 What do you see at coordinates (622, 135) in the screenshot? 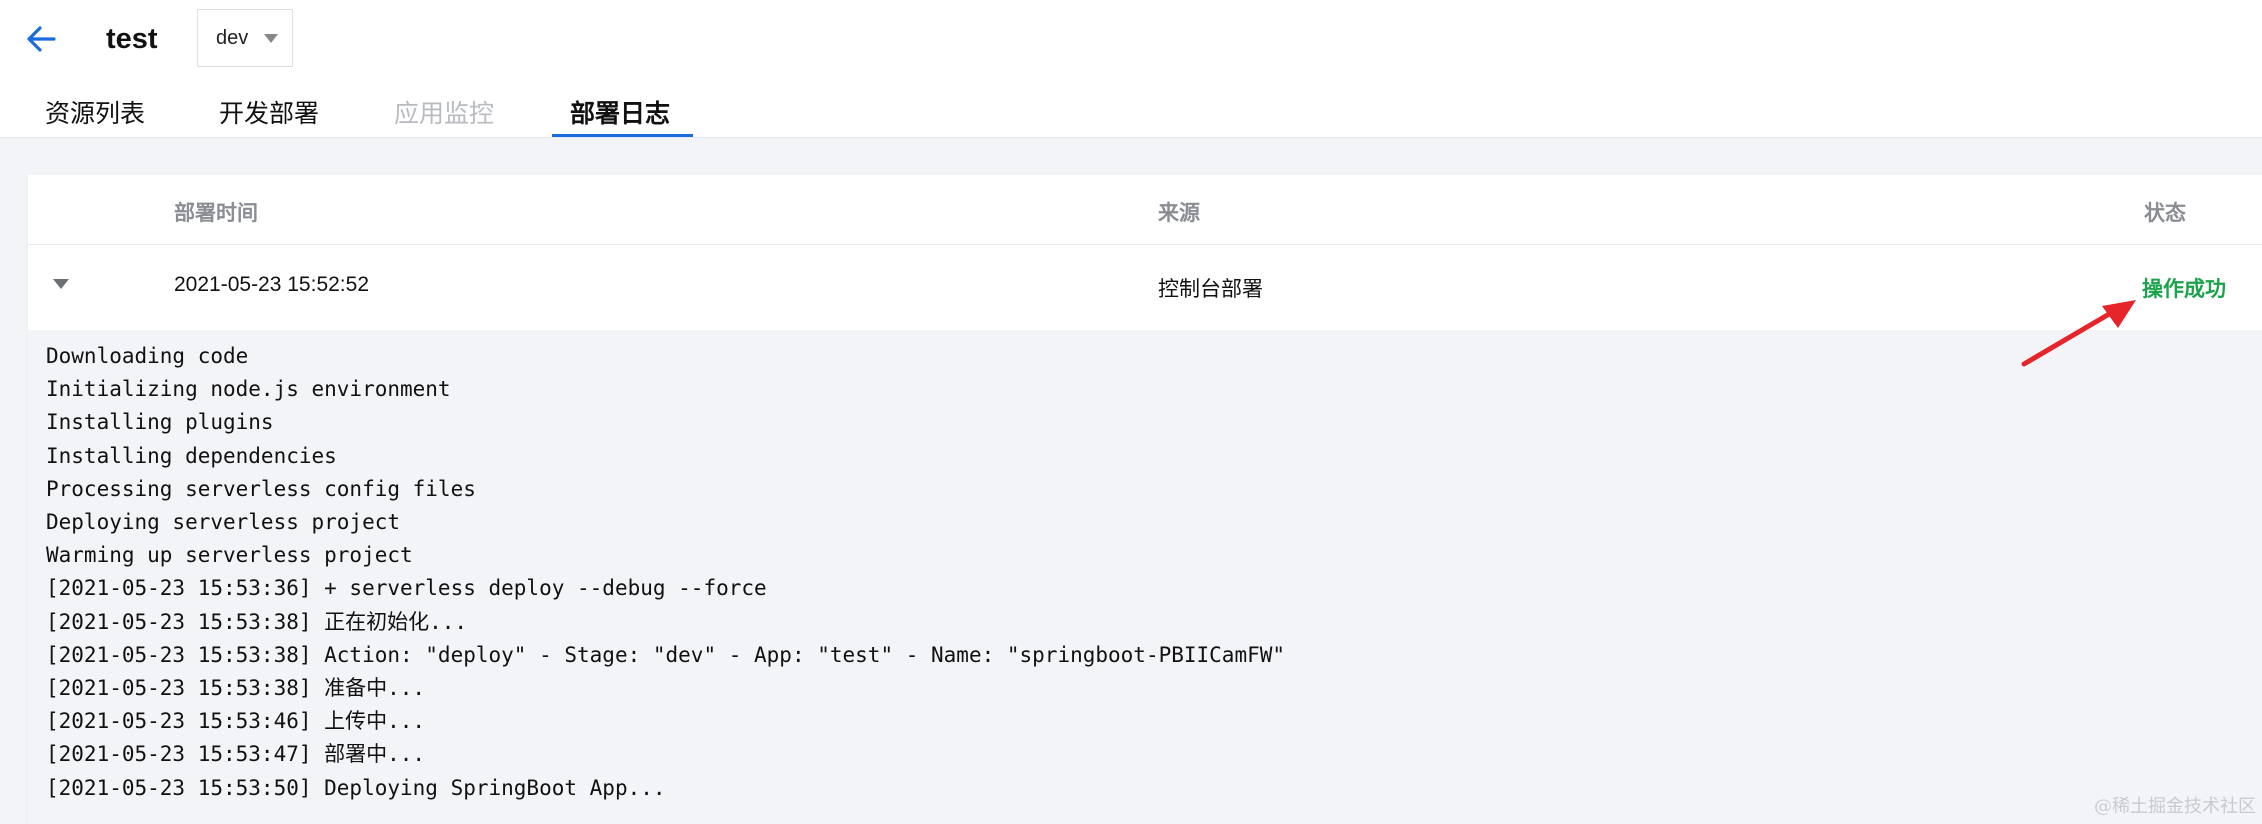
I see `active-tab-indicator` at bounding box center [622, 135].